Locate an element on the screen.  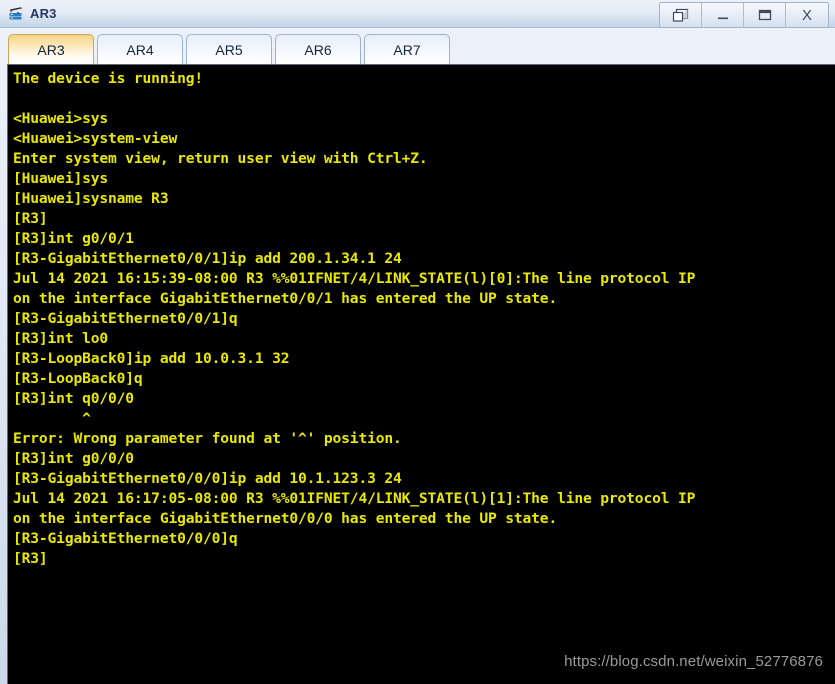
tab-ar5: AR5 is located at coordinates (229, 49).